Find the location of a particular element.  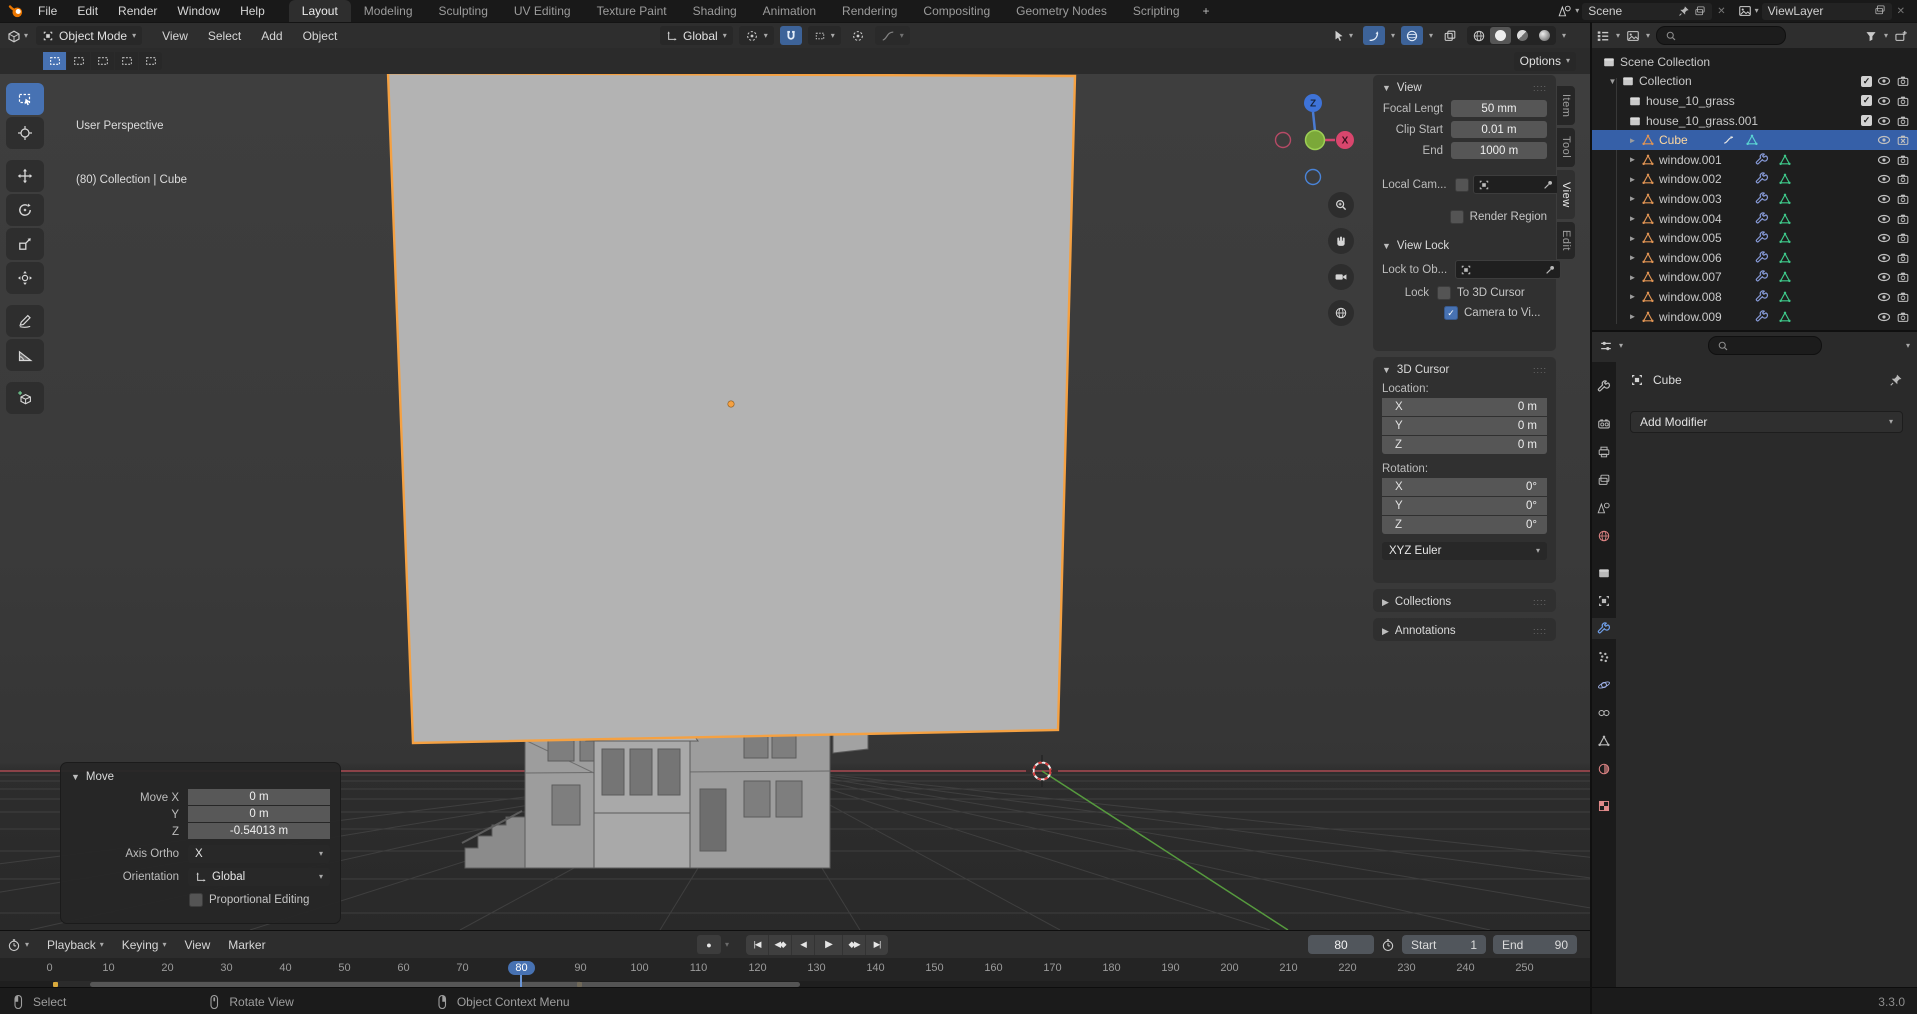

snap-settings-dropdown: ▾ is located at coordinates (824, 35).